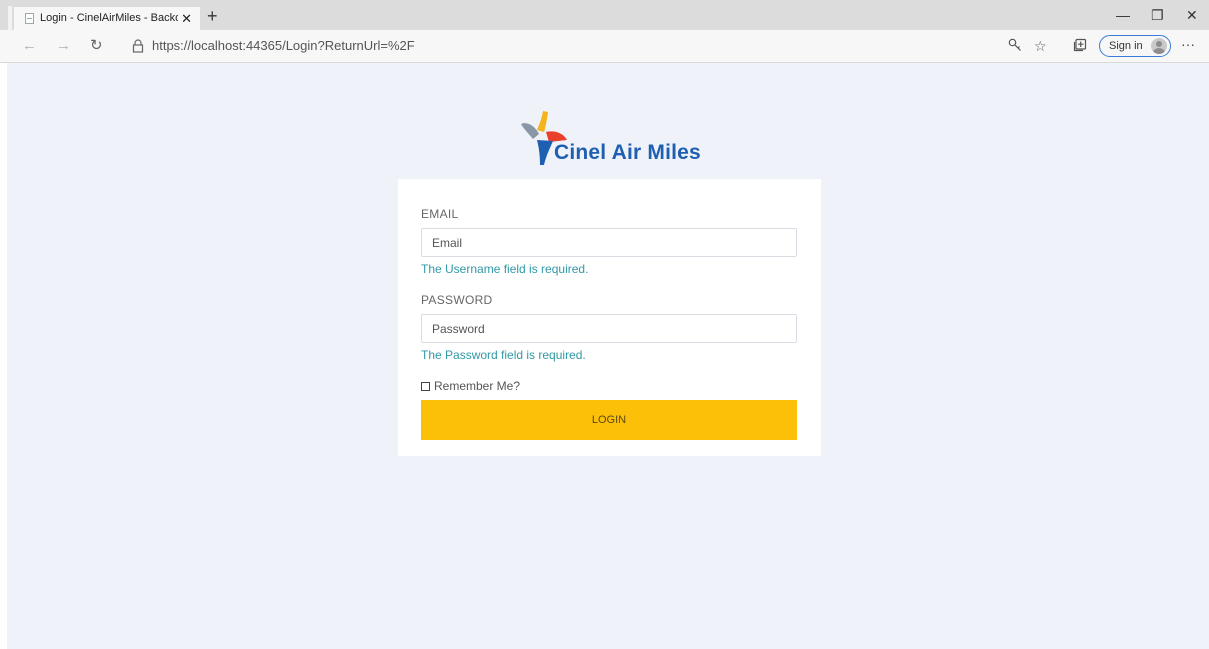 This screenshot has width=1209, height=649. What do you see at coordinates (186, 18) in the screenshot?
I see `tab-close-icon: ✕` at bounding box center [186, 18].